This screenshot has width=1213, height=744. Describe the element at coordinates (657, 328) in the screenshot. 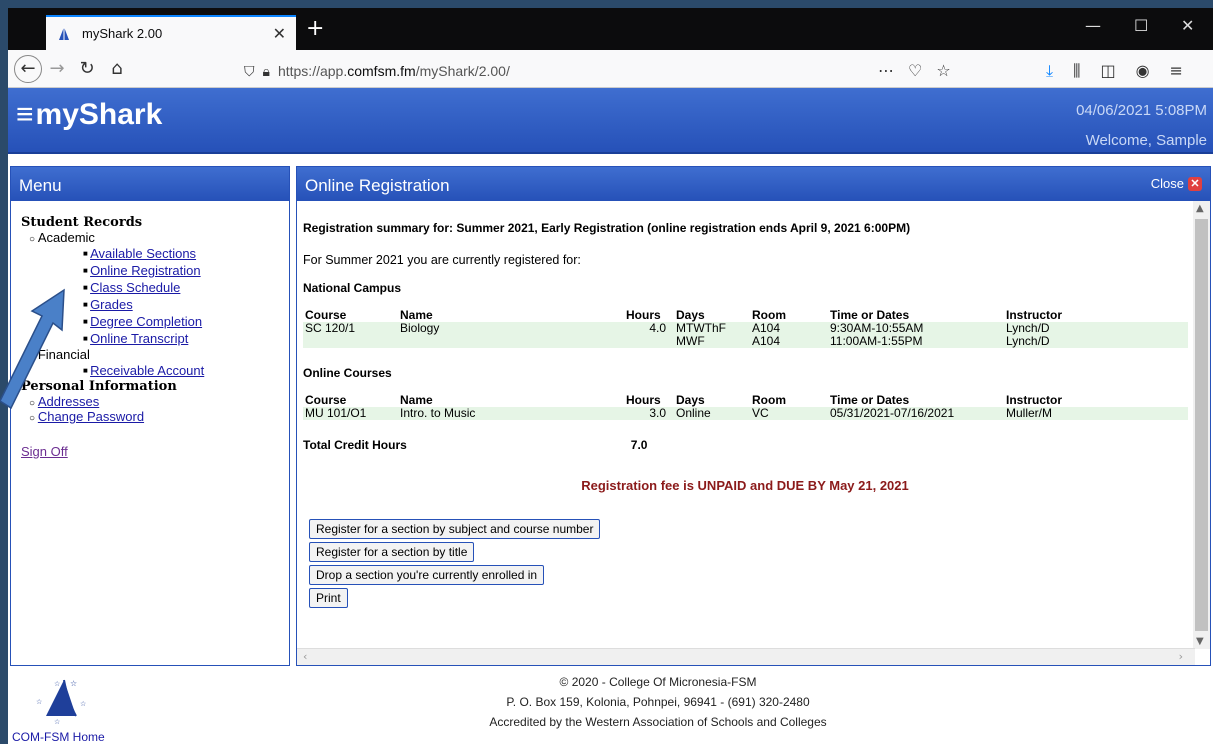

I see `cell-hours: 4.0` at that location.